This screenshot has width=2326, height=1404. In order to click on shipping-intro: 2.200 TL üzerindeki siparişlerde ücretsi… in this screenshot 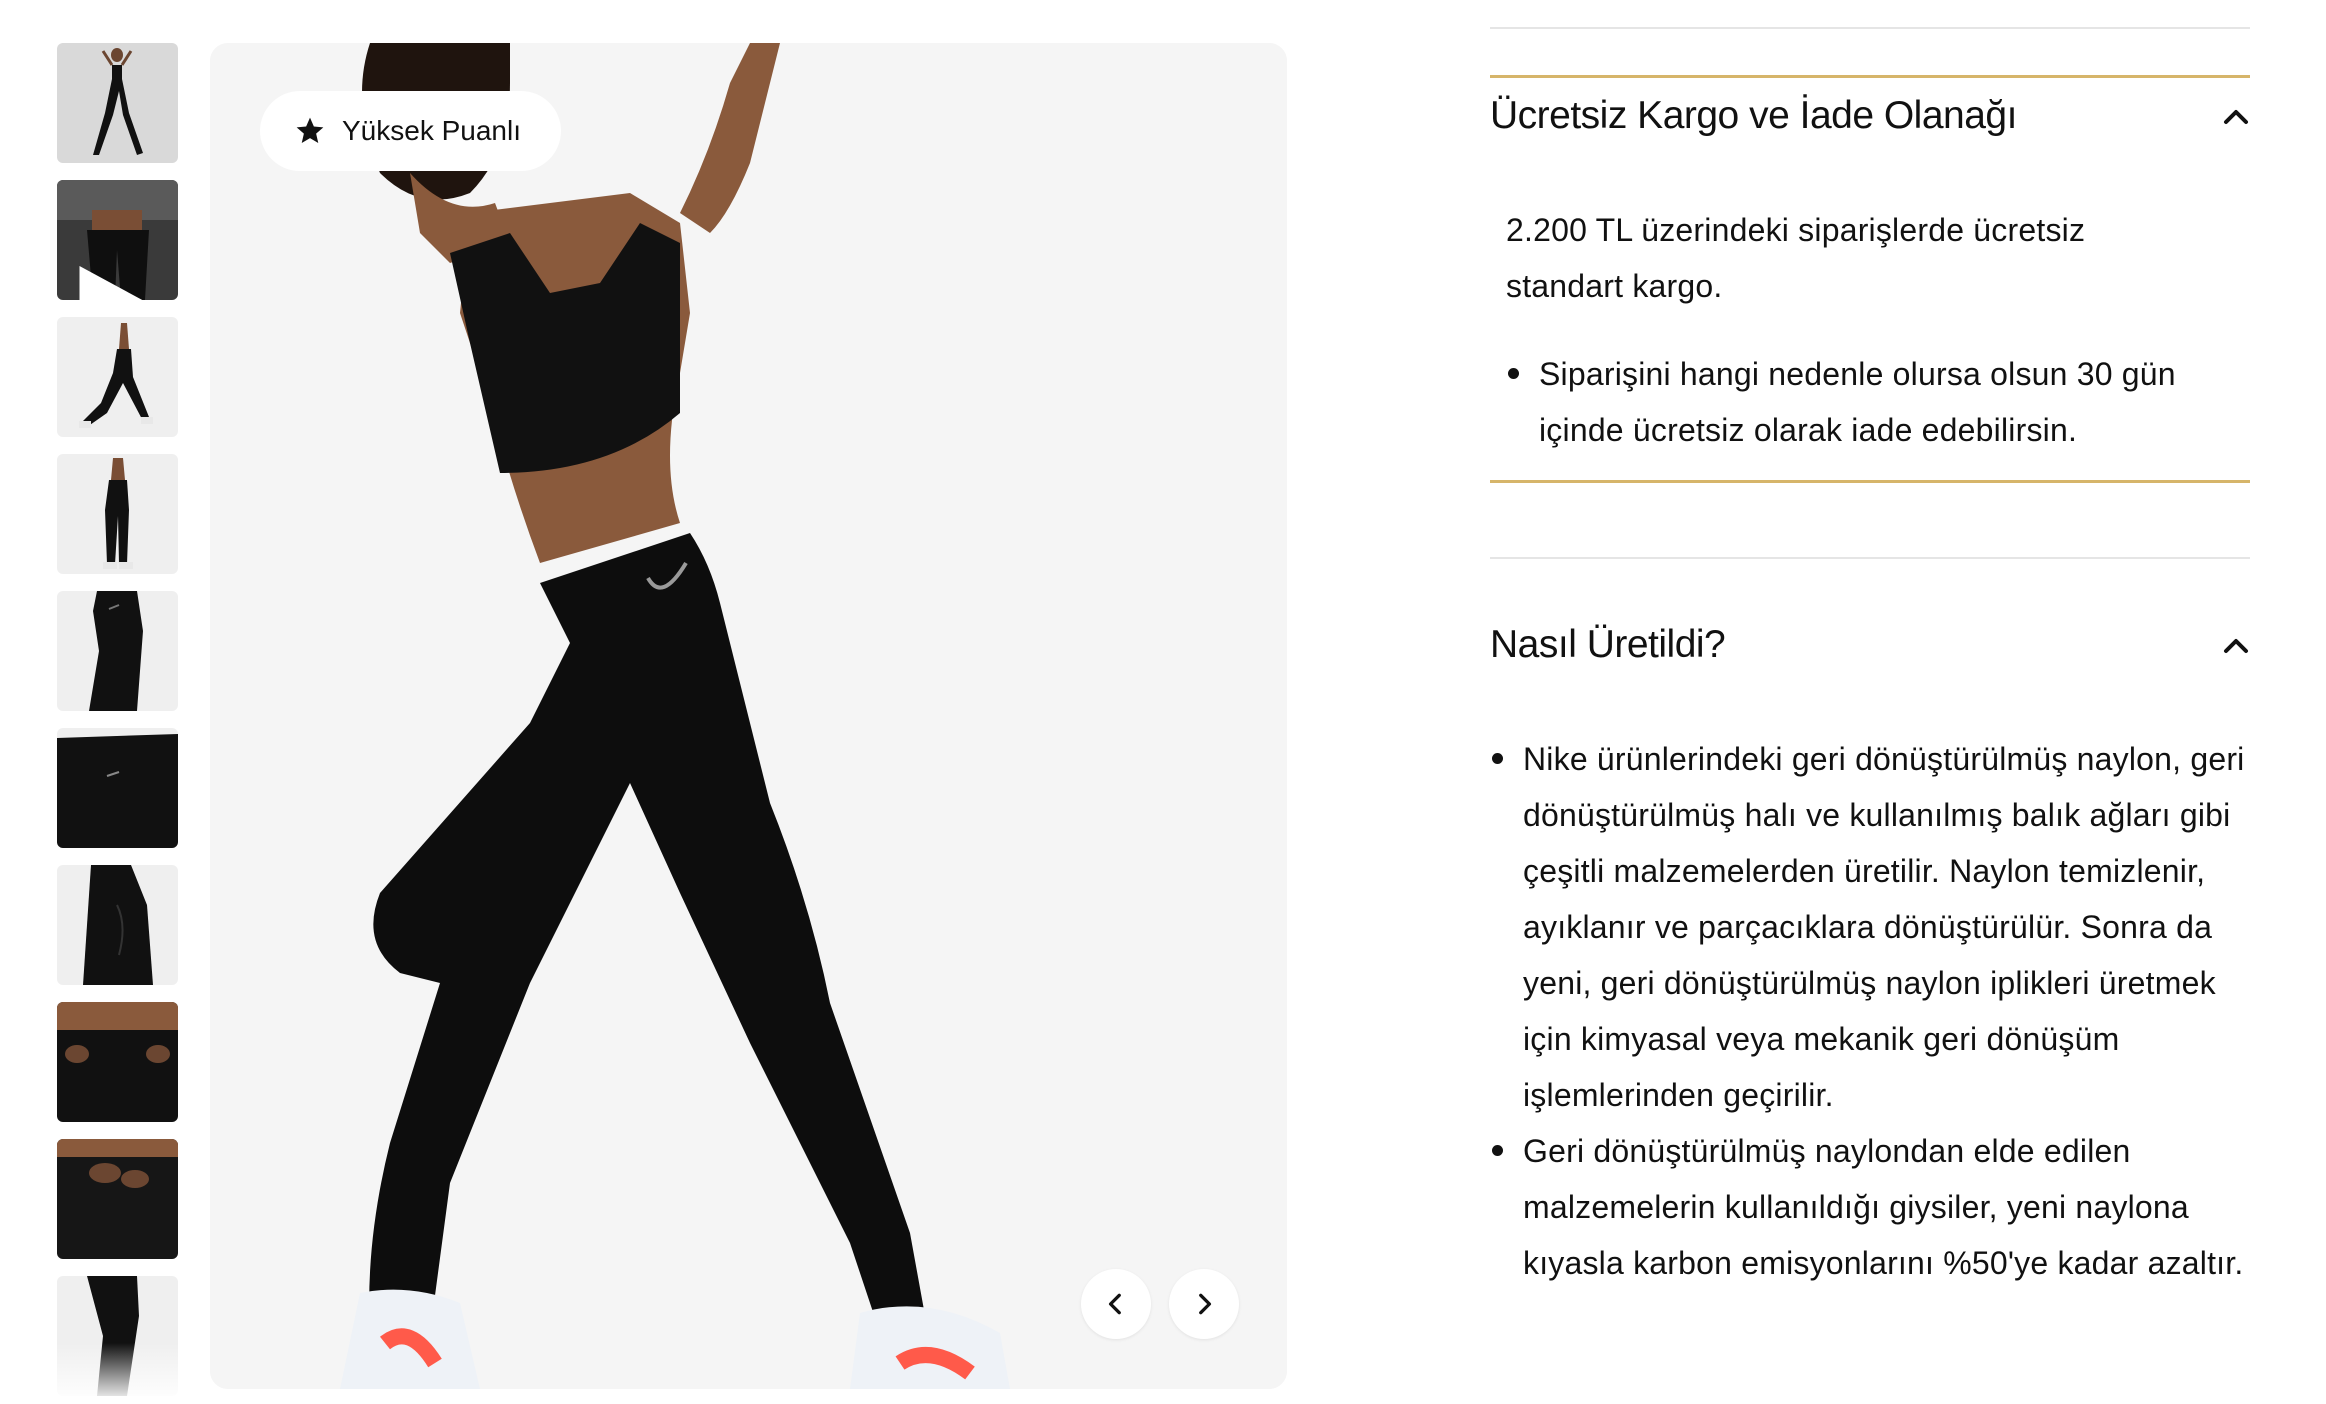, I will do `click(1796, 258)`.